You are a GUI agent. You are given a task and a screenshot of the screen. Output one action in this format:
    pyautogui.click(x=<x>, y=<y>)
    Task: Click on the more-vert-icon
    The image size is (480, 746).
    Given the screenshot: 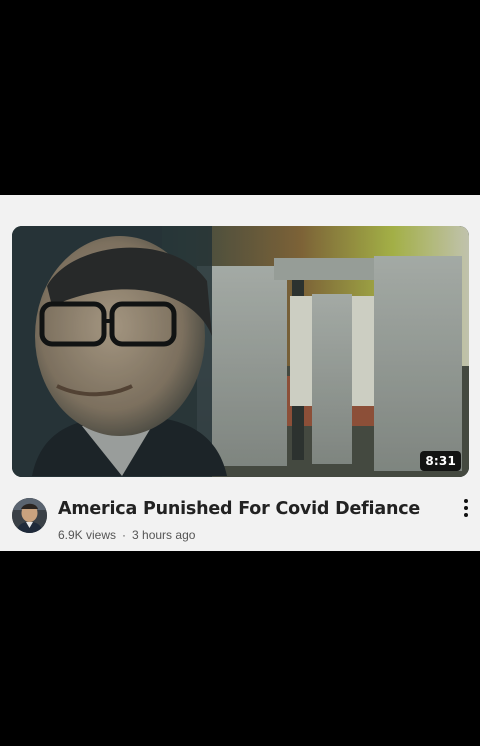 What is the action you would take?
    pyautogui.click(x=466, y=508)
    